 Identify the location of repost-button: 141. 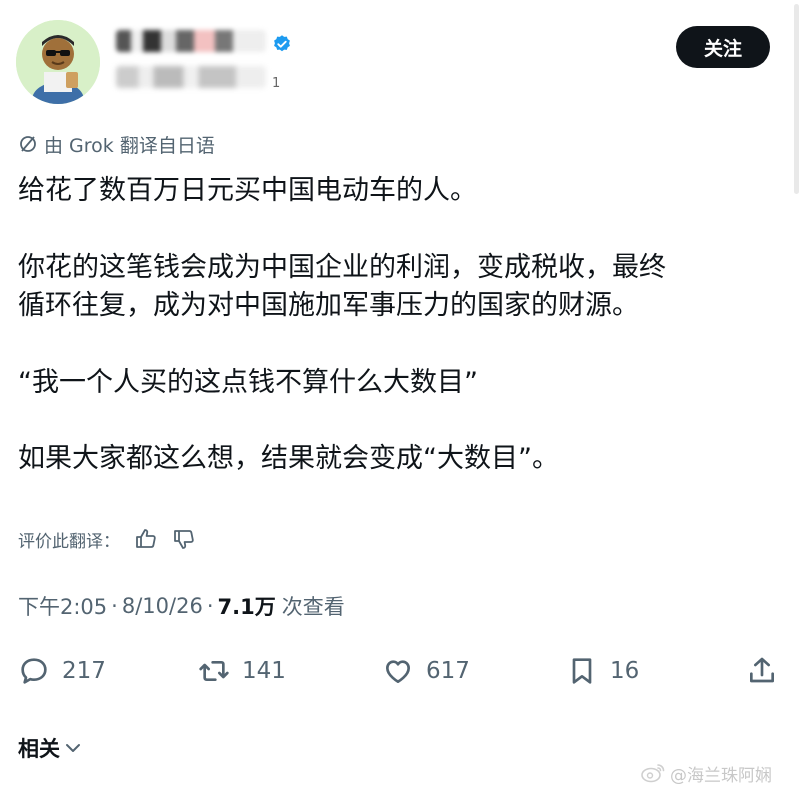
(242, 671).